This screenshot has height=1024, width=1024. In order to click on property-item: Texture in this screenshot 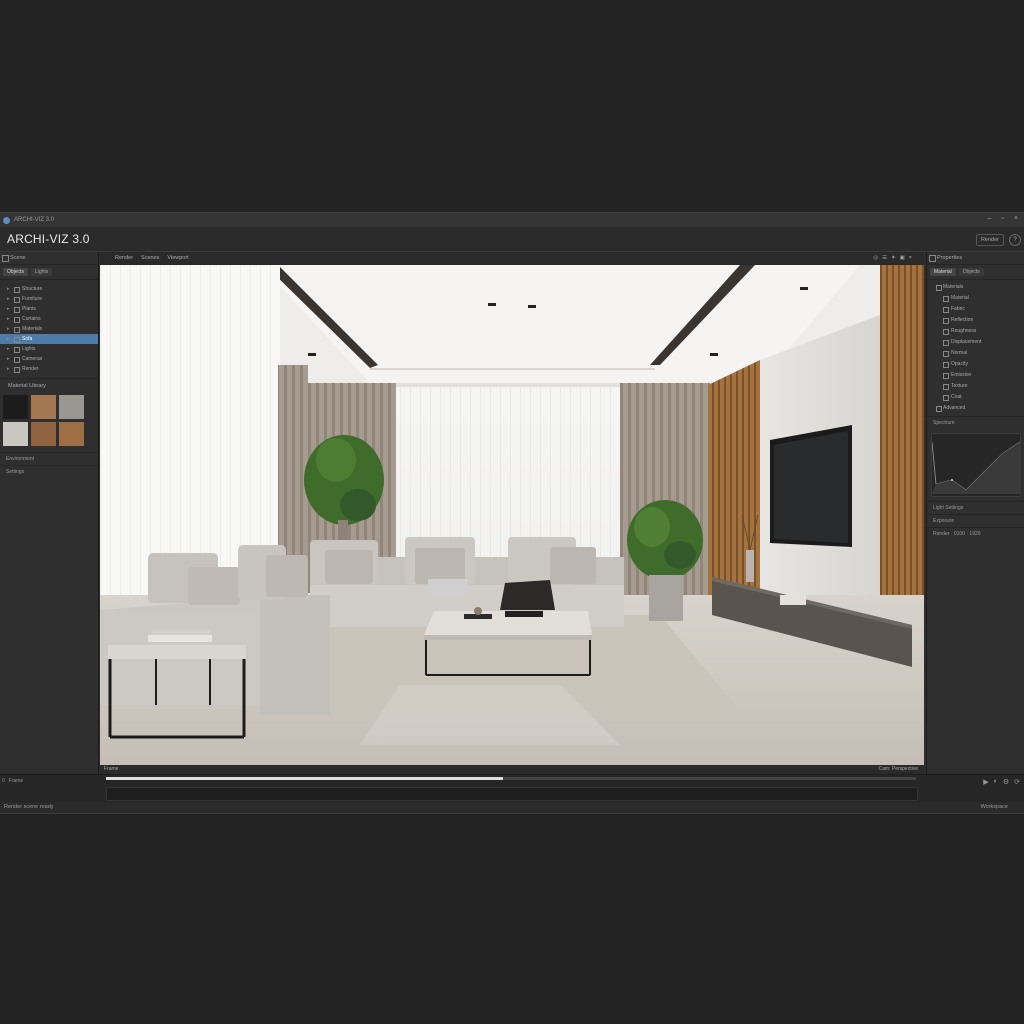, I will do `click(975, 386)`.